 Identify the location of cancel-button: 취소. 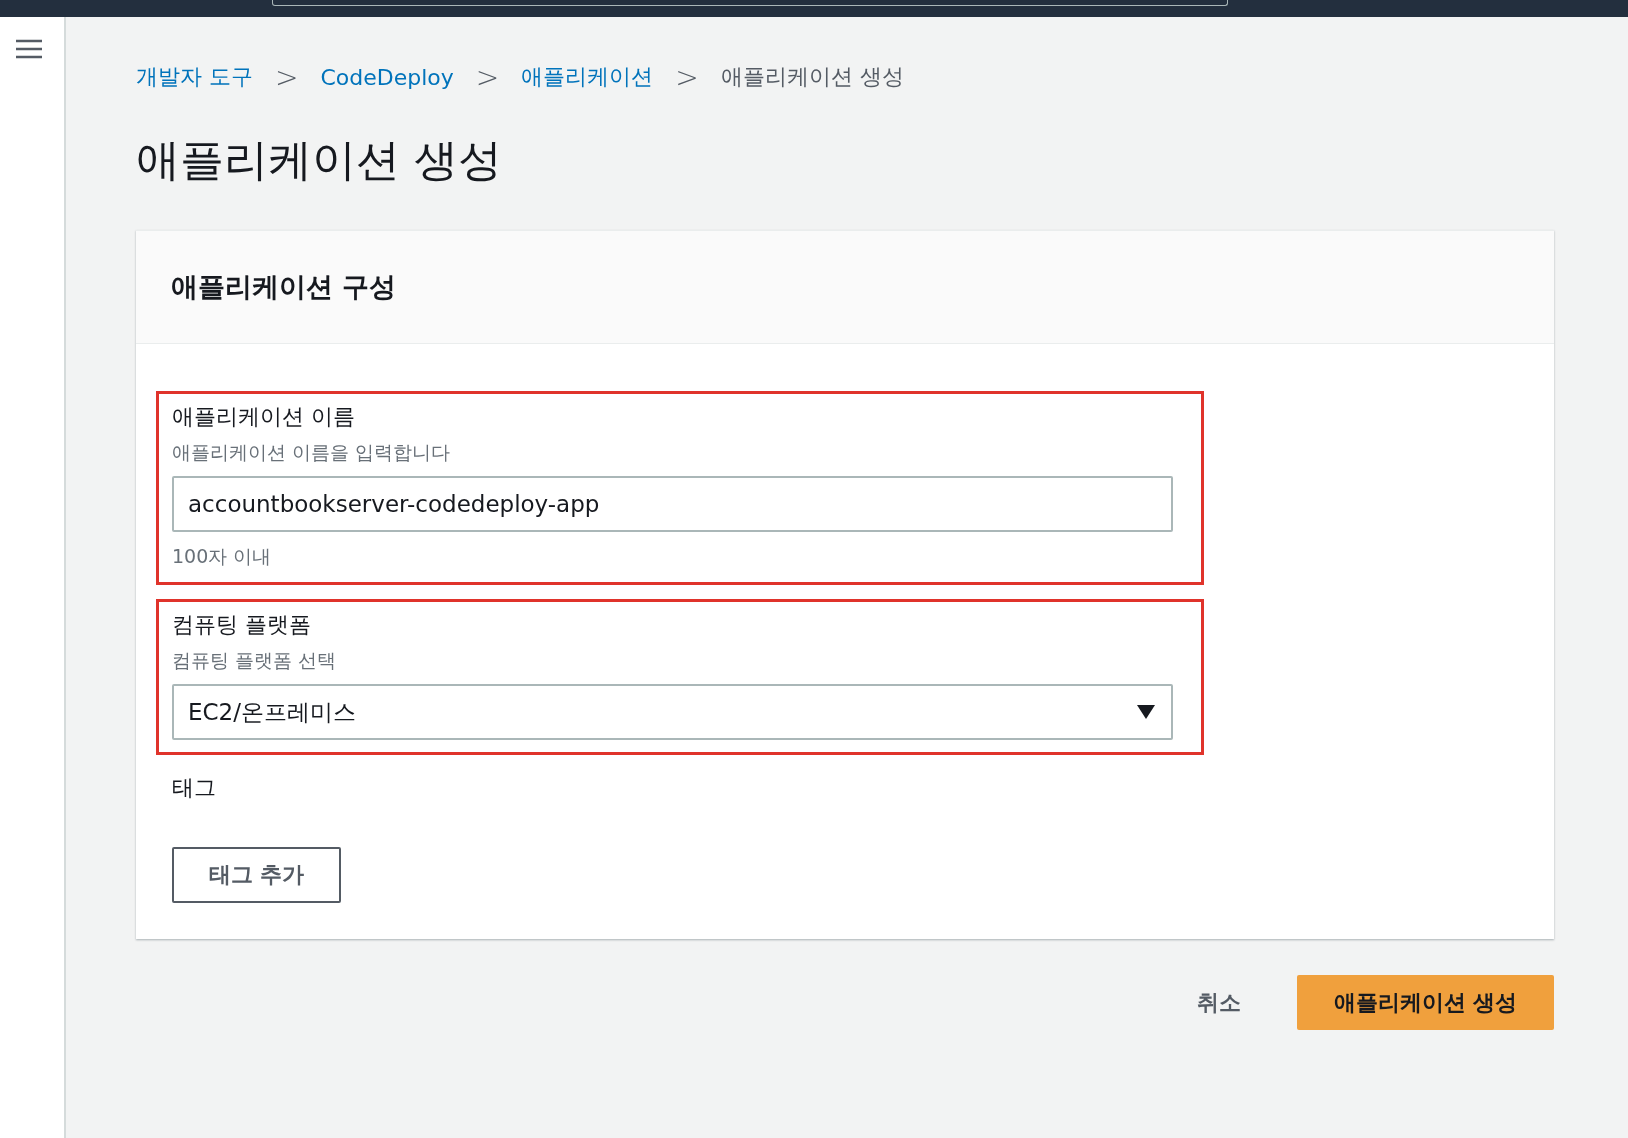
(1219, 1002).